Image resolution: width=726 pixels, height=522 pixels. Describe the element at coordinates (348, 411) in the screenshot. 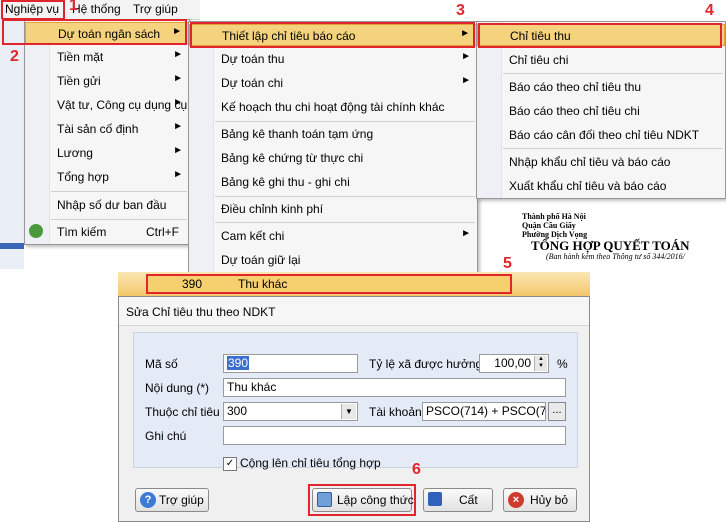

I see `chevron-down-icon: ▼` at that location.